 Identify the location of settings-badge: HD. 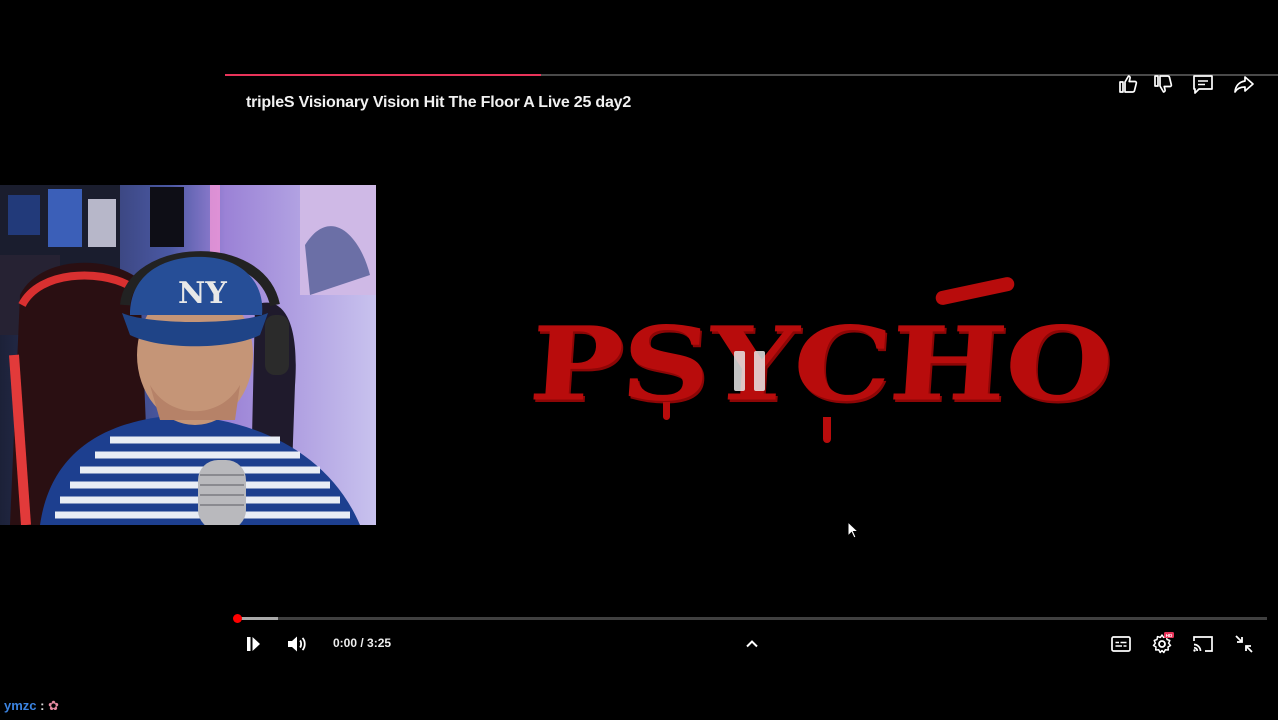
(1169, 635).